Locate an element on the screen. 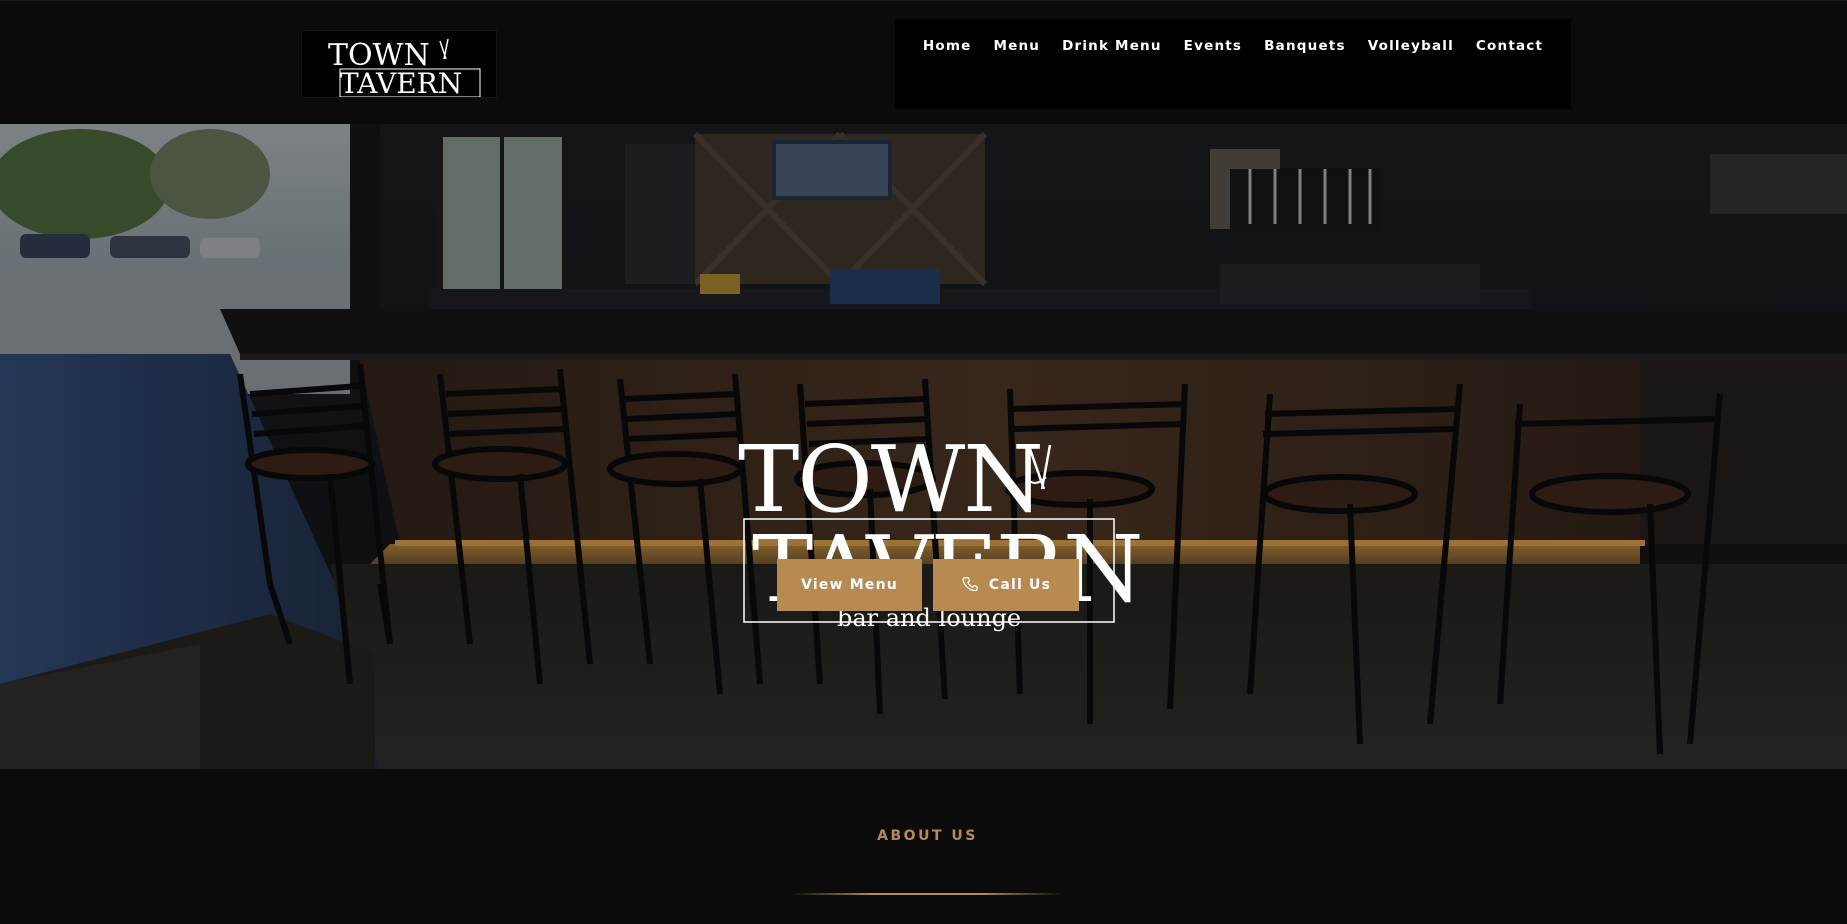  view-menu-button: View Menu is located at coordinates (849, 585).